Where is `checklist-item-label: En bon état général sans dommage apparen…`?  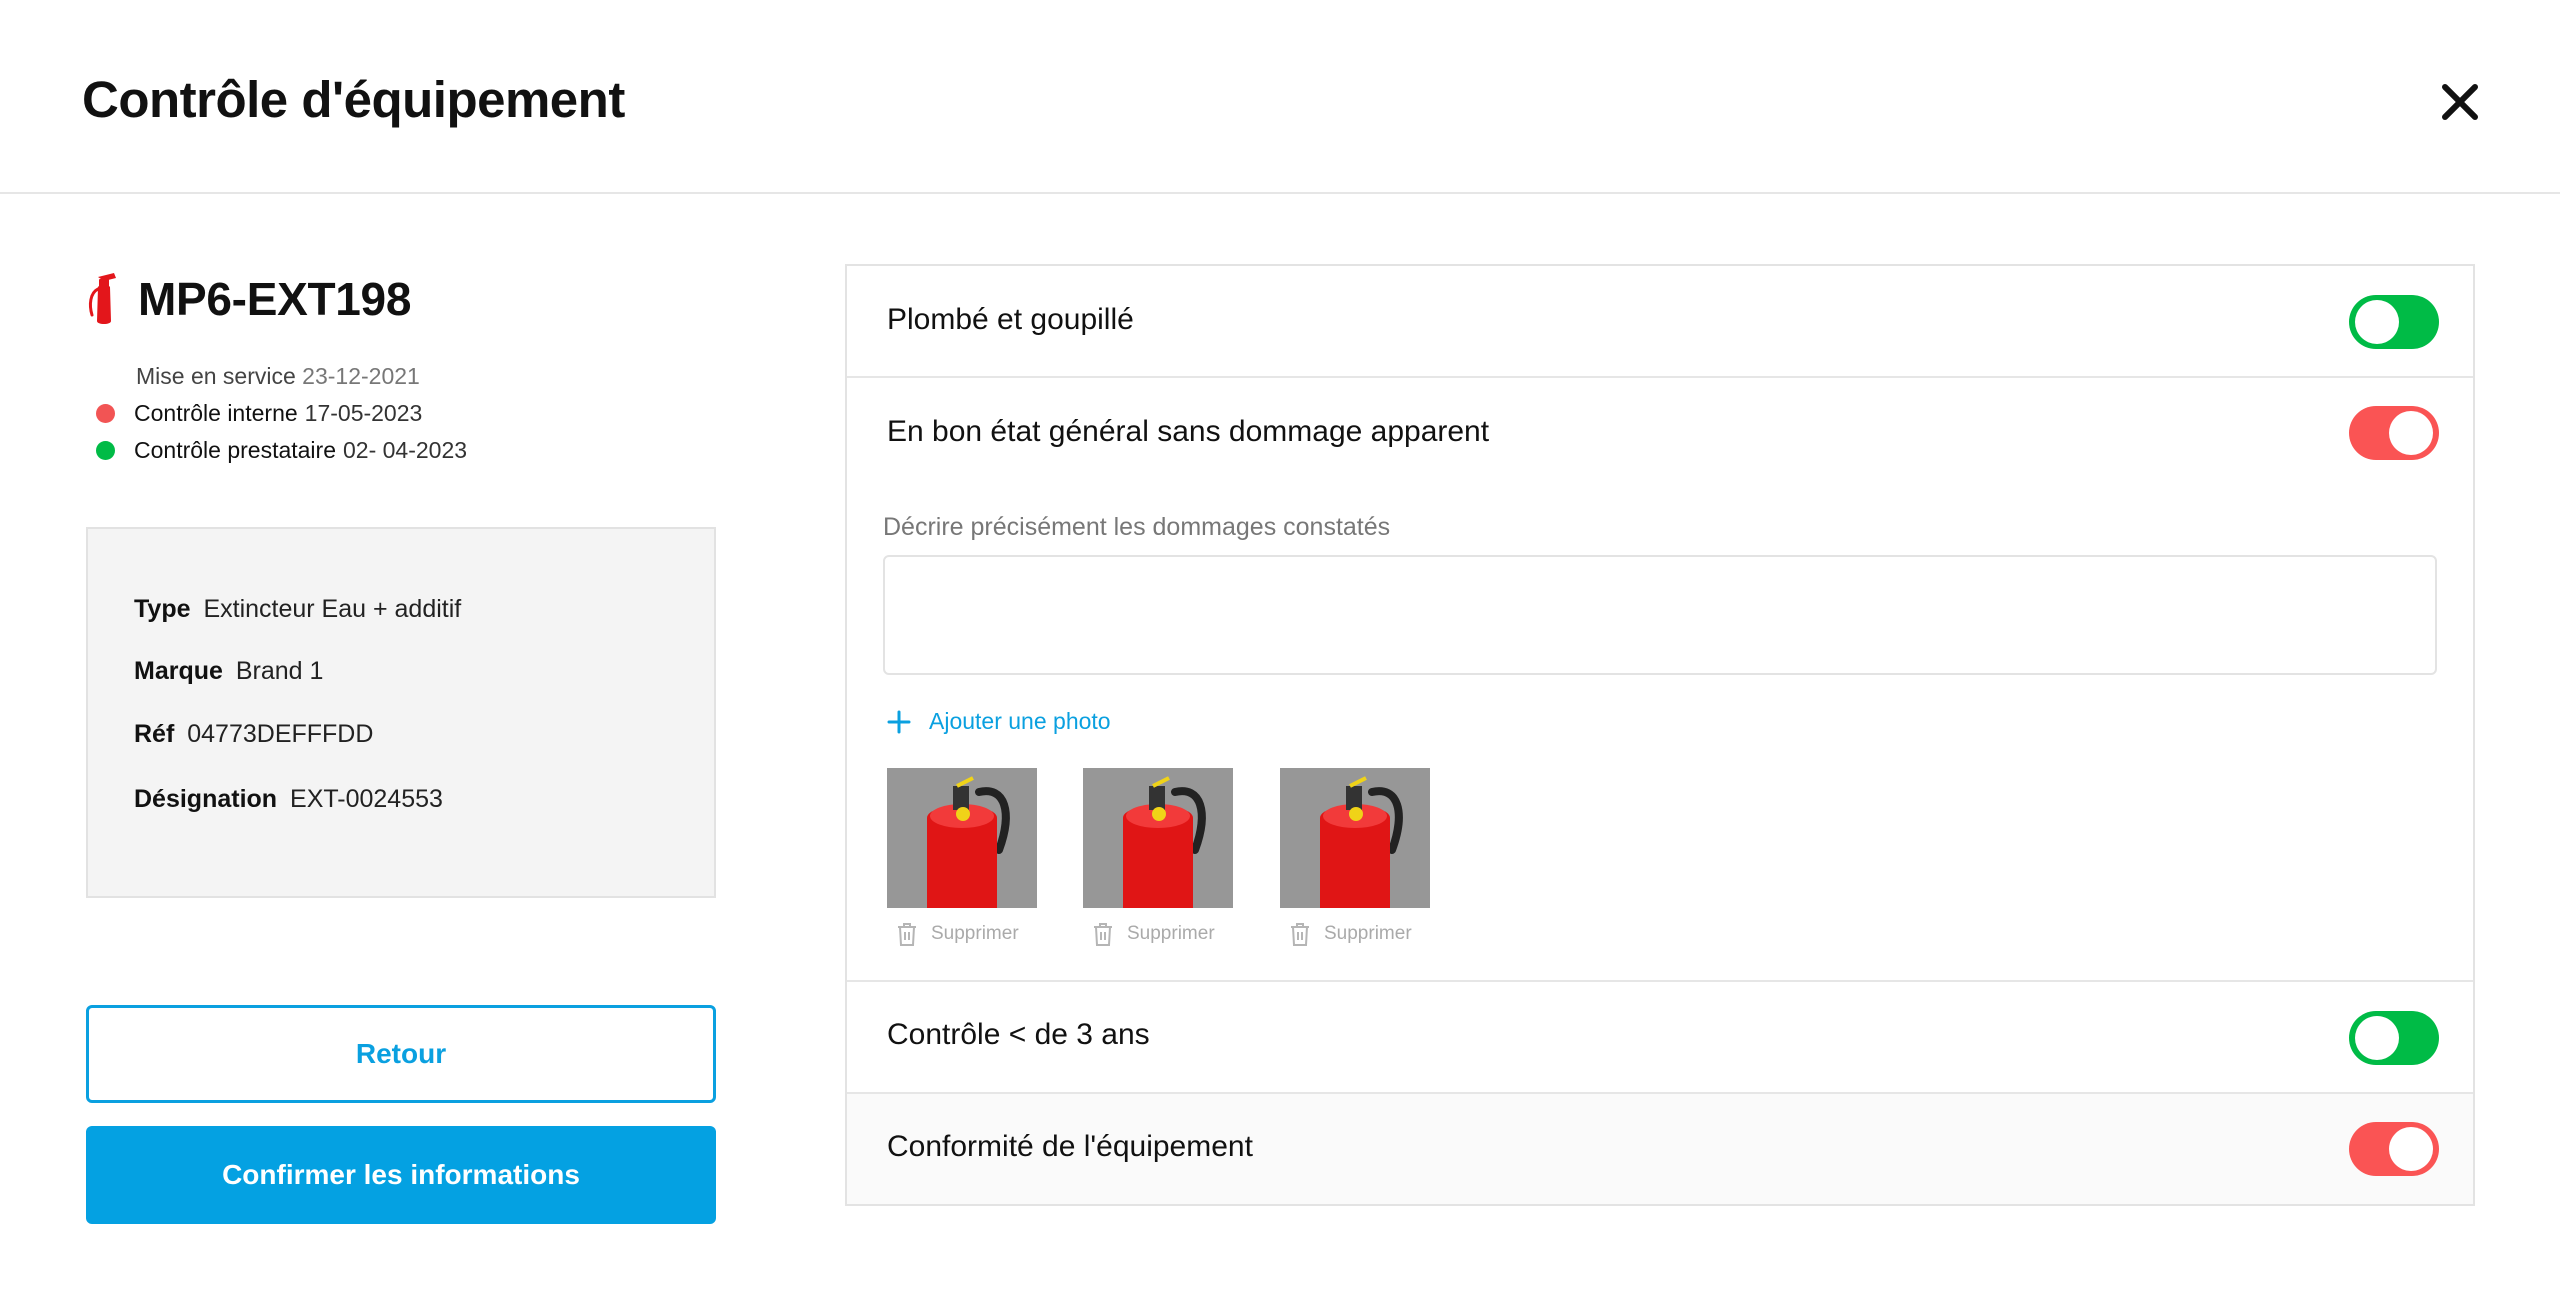 checklist-item-label: En bon état général sans dommage apparen… is located at coordinates (1188, 431).